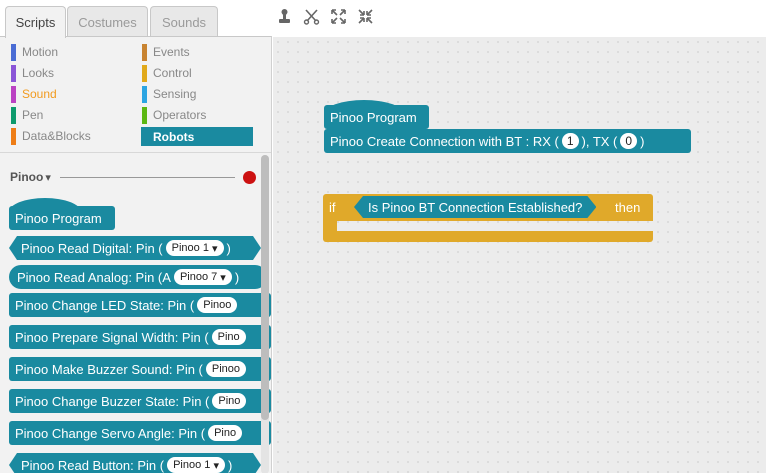  What do you see at coordinates (475, 207) in the screenshot?
I see `condition-bt-established: Is Pinoo BT Connection Established?` at bounding box center [475, 207].